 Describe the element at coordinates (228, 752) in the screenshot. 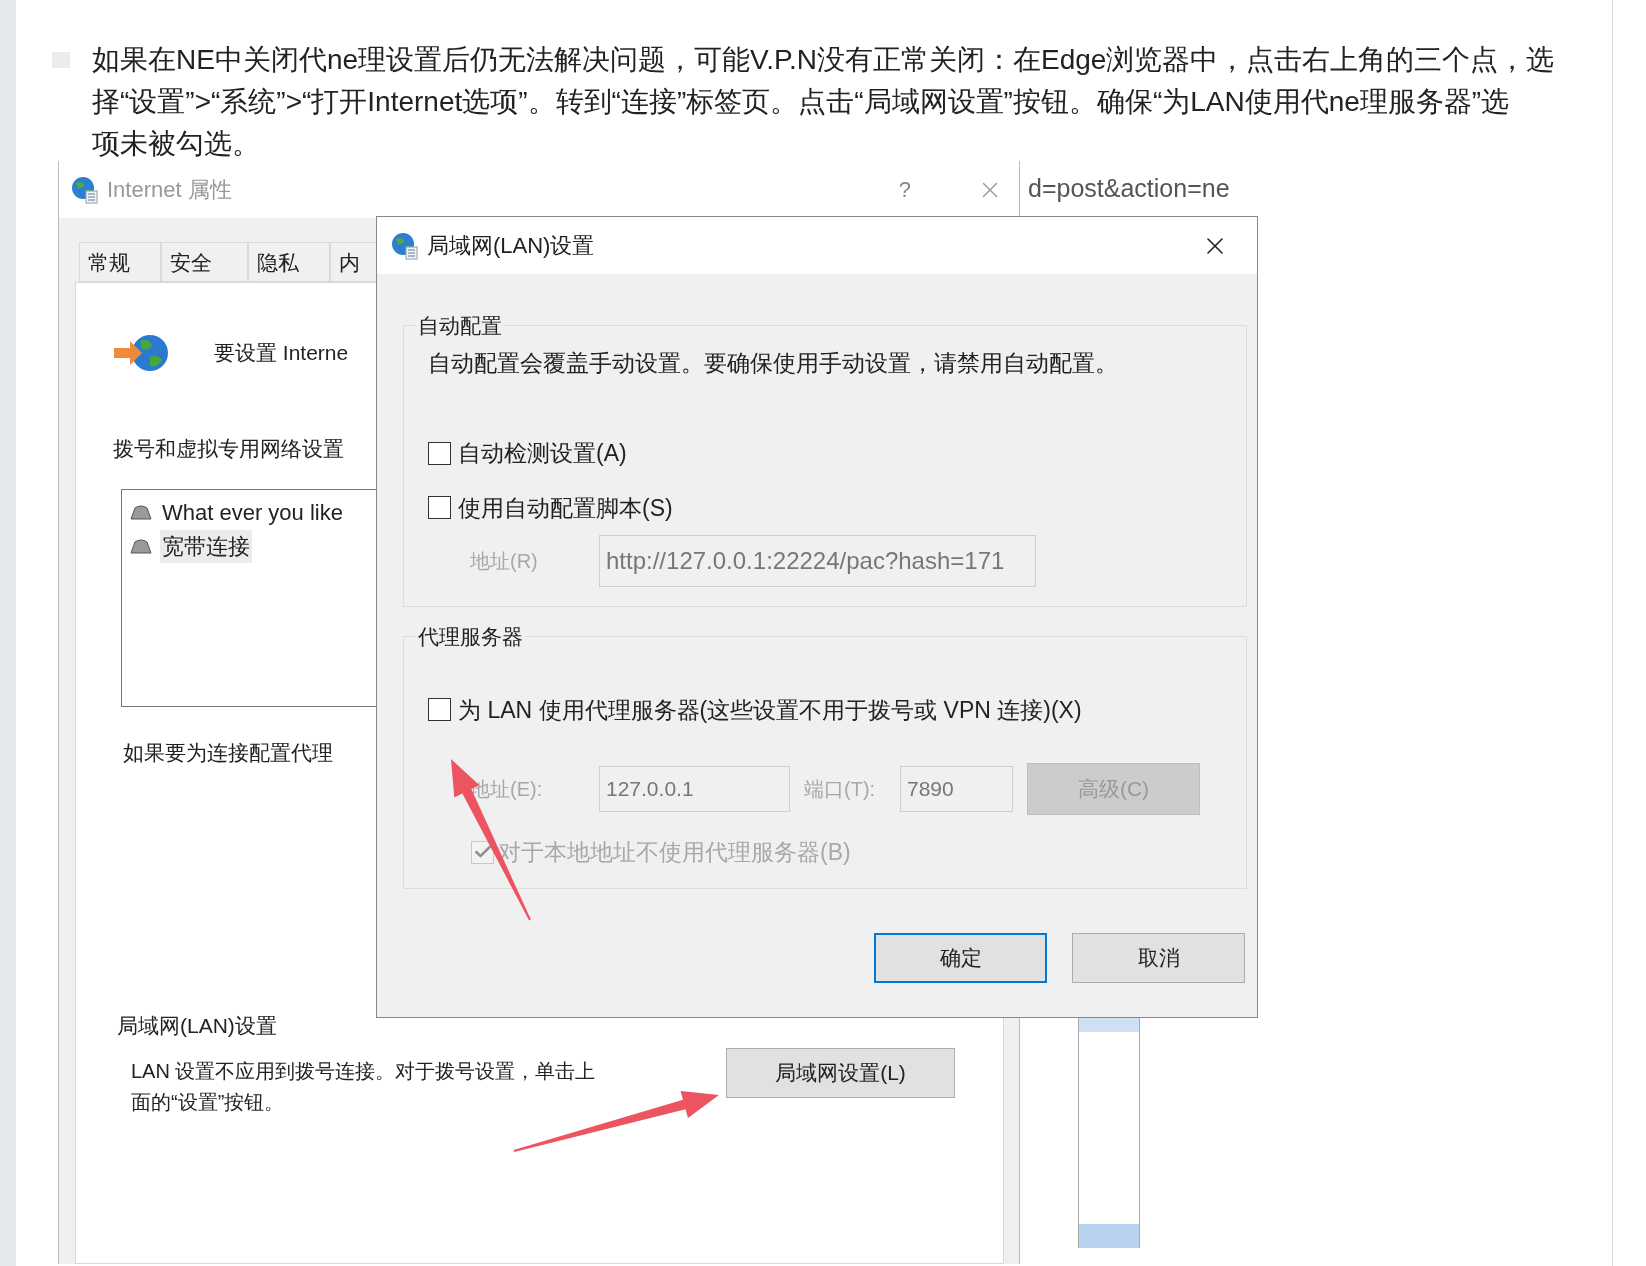

I see `proxy-text: 如果要为连接配置代理` at that location.